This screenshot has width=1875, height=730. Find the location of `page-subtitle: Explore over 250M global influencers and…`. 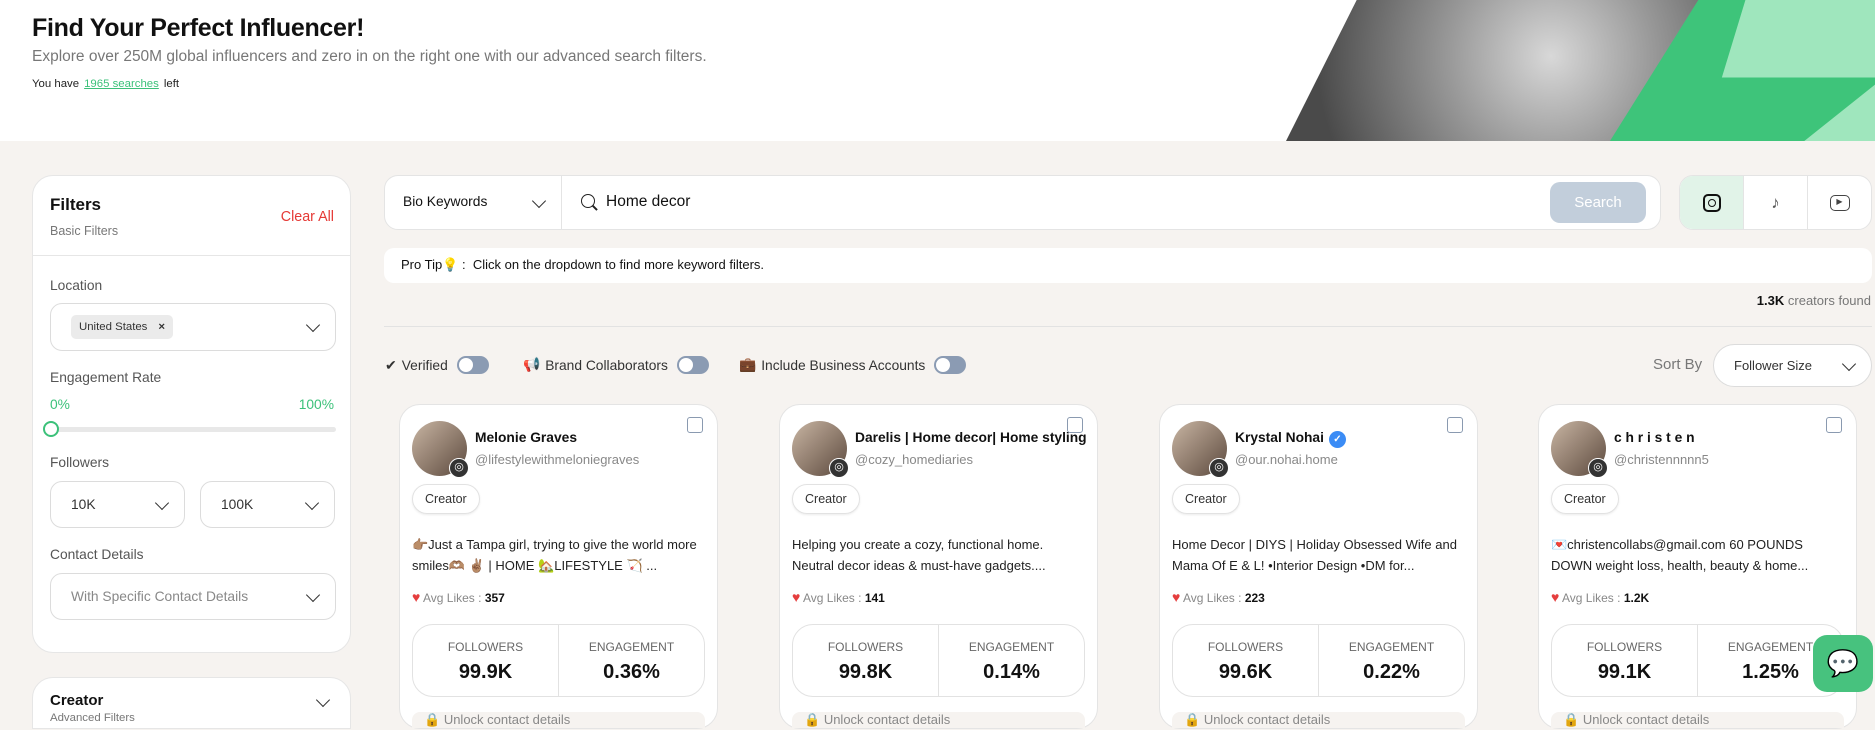

page-subtitle: Explore over 250M global influencers and… is located at coordinates (369, 56).